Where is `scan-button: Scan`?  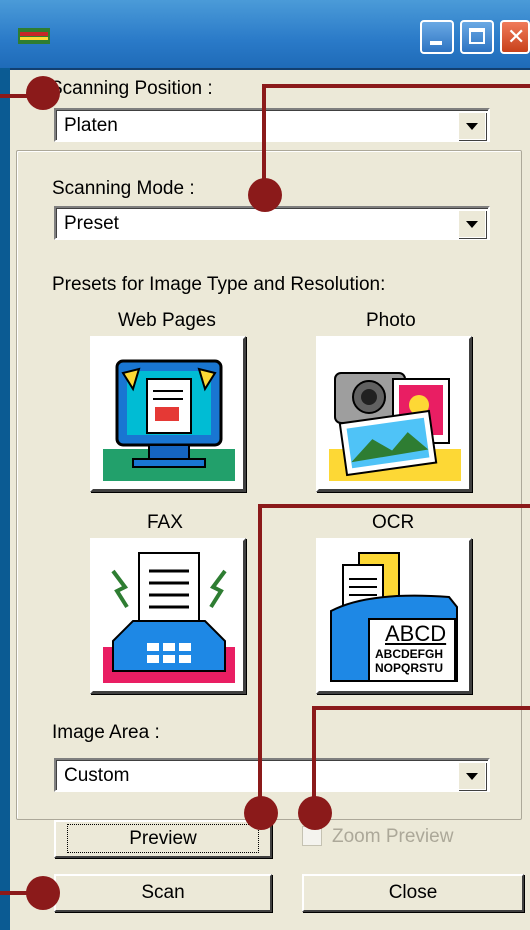
scan-button: Scan is located at coordinates (163, 893).